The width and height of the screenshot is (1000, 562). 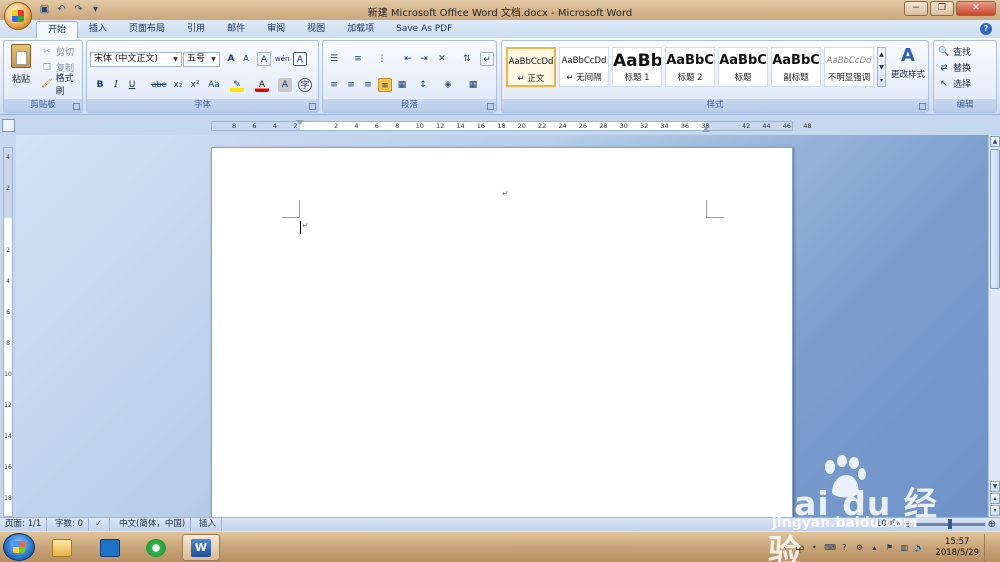 What do you see at coordinates (21, 70) in the screenshot?
I see `paste-button: 粘贴` at bounding box center [21, 70].